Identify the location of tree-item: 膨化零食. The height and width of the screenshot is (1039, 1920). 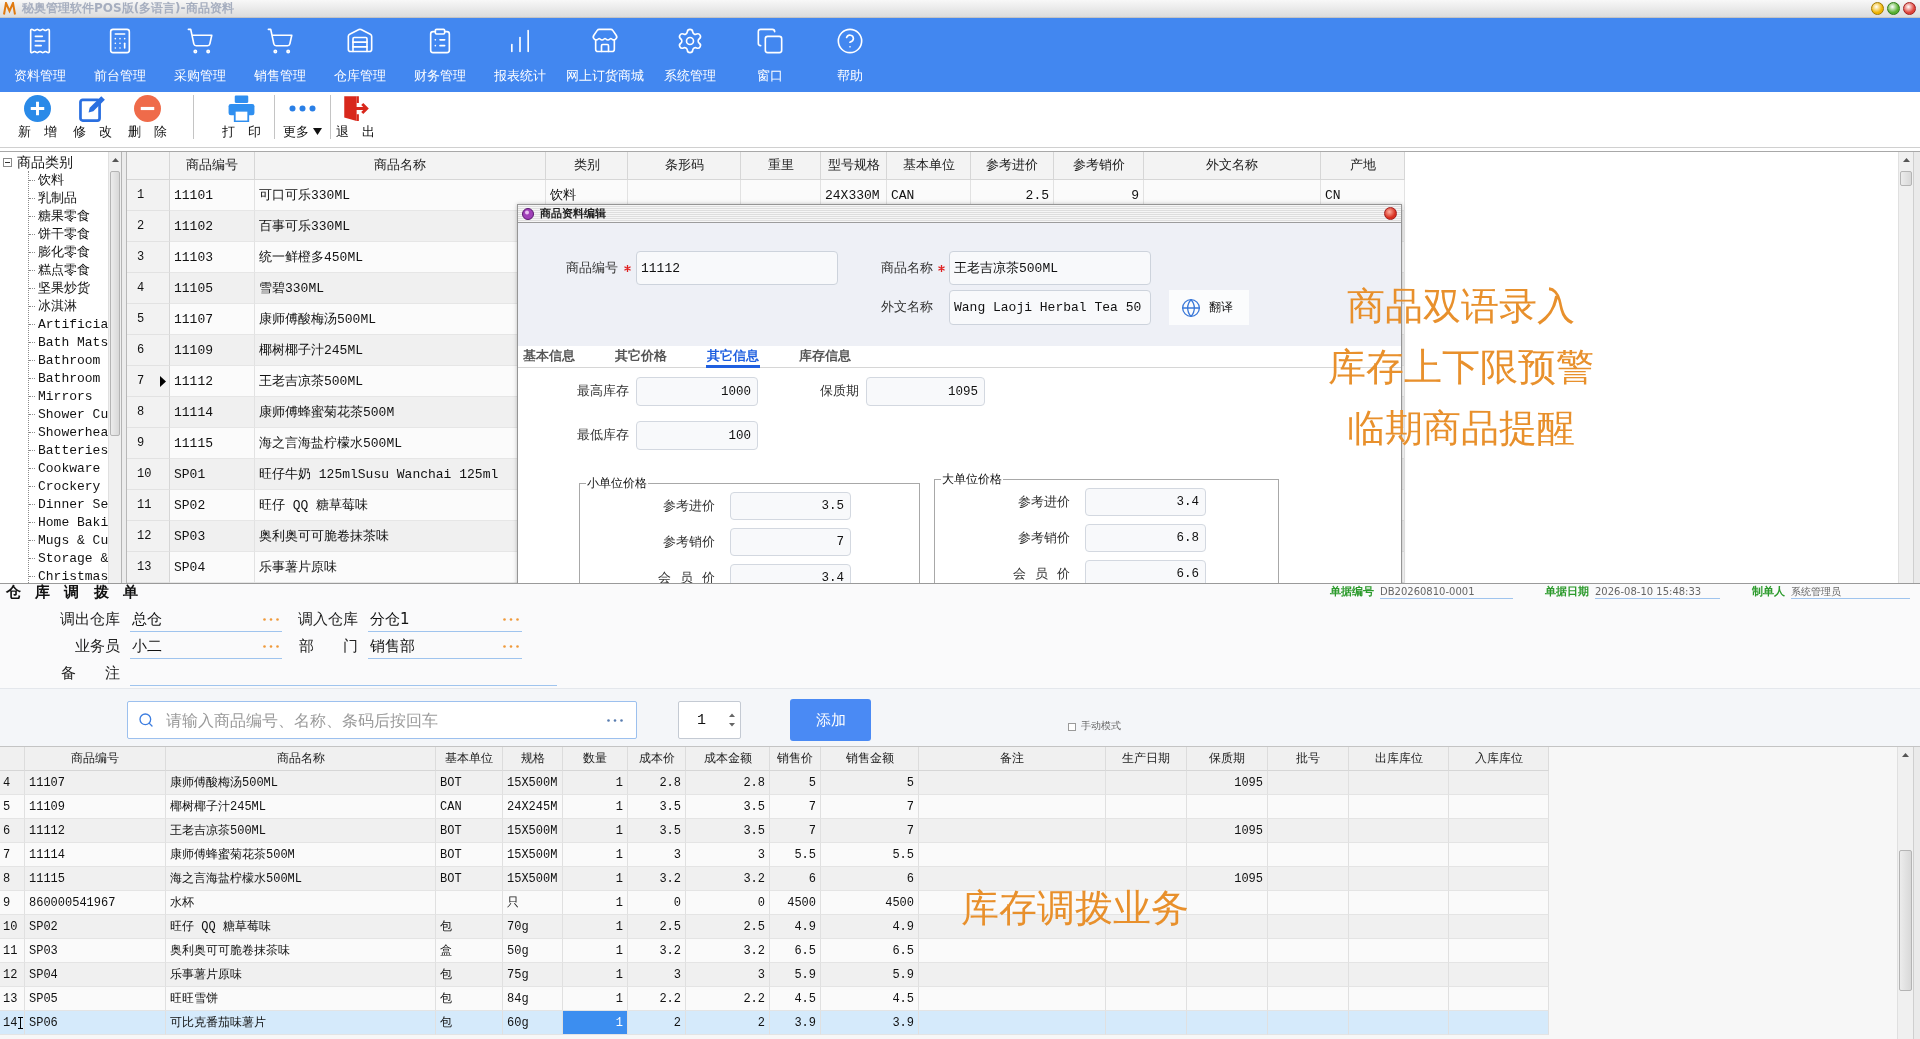
(68, 252).